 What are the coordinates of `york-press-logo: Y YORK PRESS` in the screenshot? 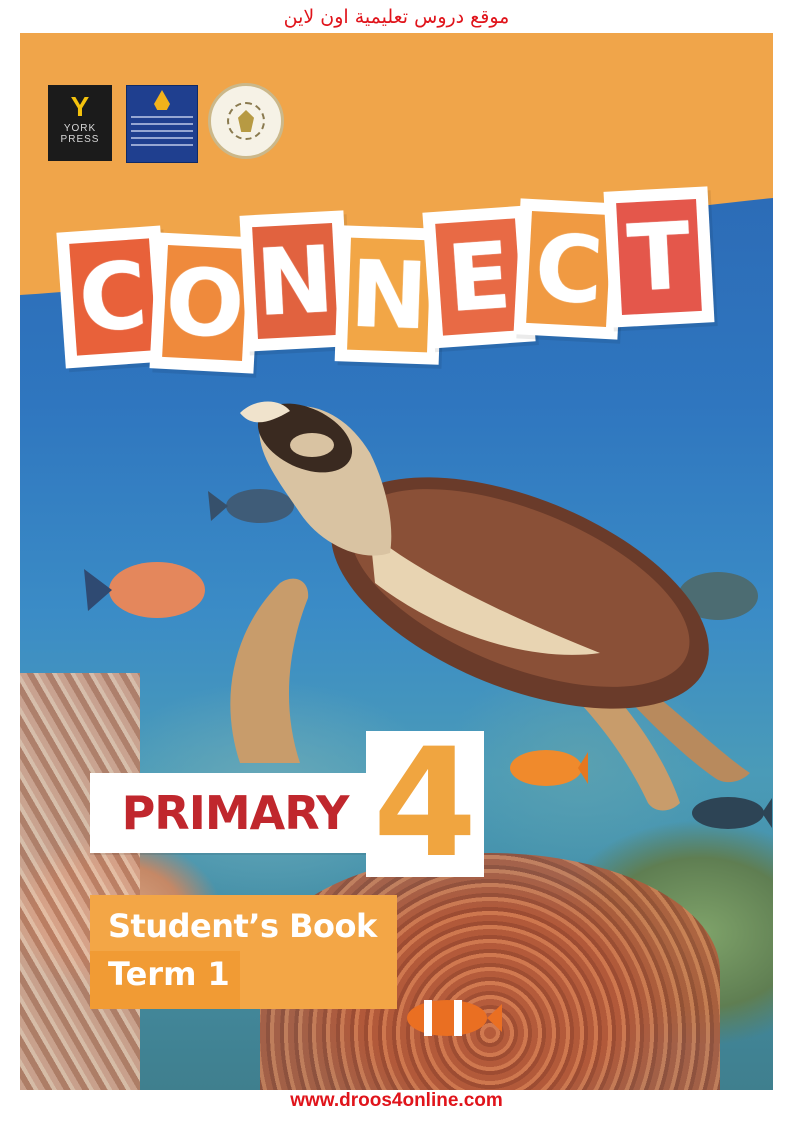 It's located at (80, 123).